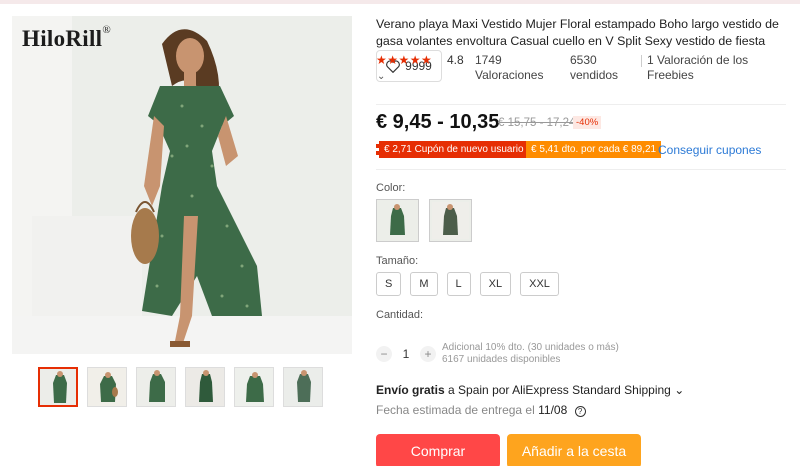 This screenshot has height=466, width=800. What do you see at coordinates (424, 284) in the screenshot?
I see `size-option-m: M` at bounding box center [424, 284].